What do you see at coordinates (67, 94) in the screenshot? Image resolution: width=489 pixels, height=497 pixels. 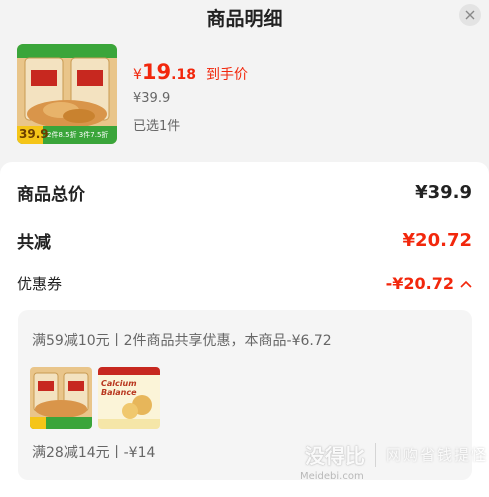 I see `product-image: 39.9 2件8.5折 3件7.5折` at bounding box center [67, 94].